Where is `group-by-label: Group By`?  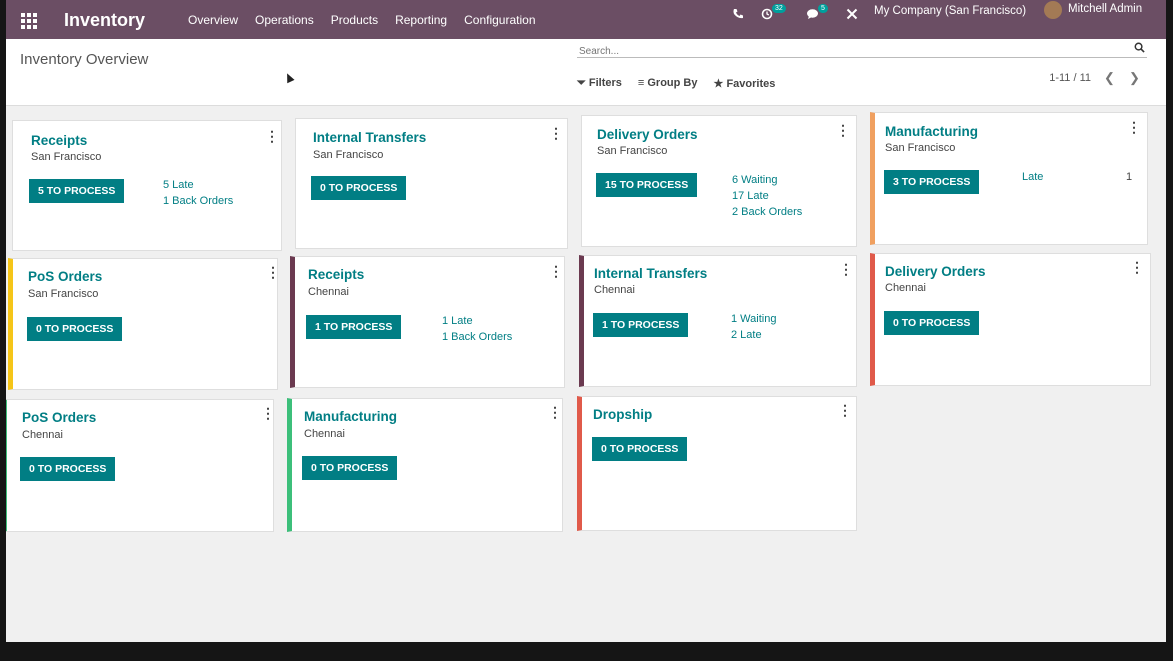
group-by-label: Group By is located at coordinates (672, 83).